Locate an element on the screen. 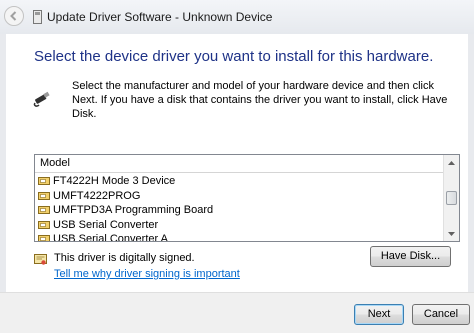 Image resolution: width=474 pixels, height=333 pixels. window-title: Update Driver Software - Unknown Device is located at coordinates (160, 17).